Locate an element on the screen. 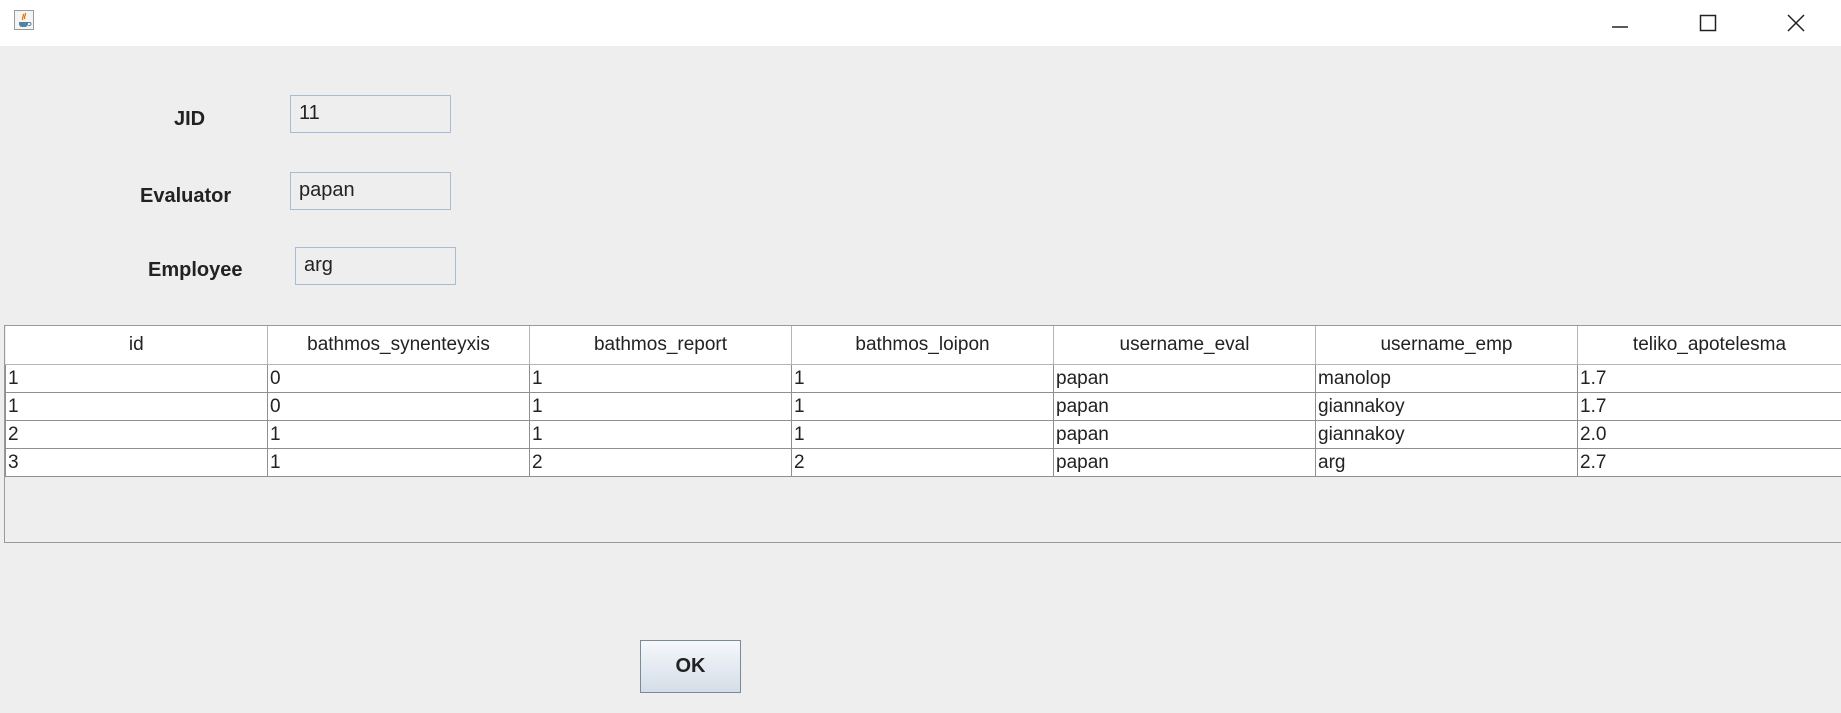 Image resolution: width=1841 pixels, height=713 pixels. jid-label: JID is located at coordinates (190, 119).